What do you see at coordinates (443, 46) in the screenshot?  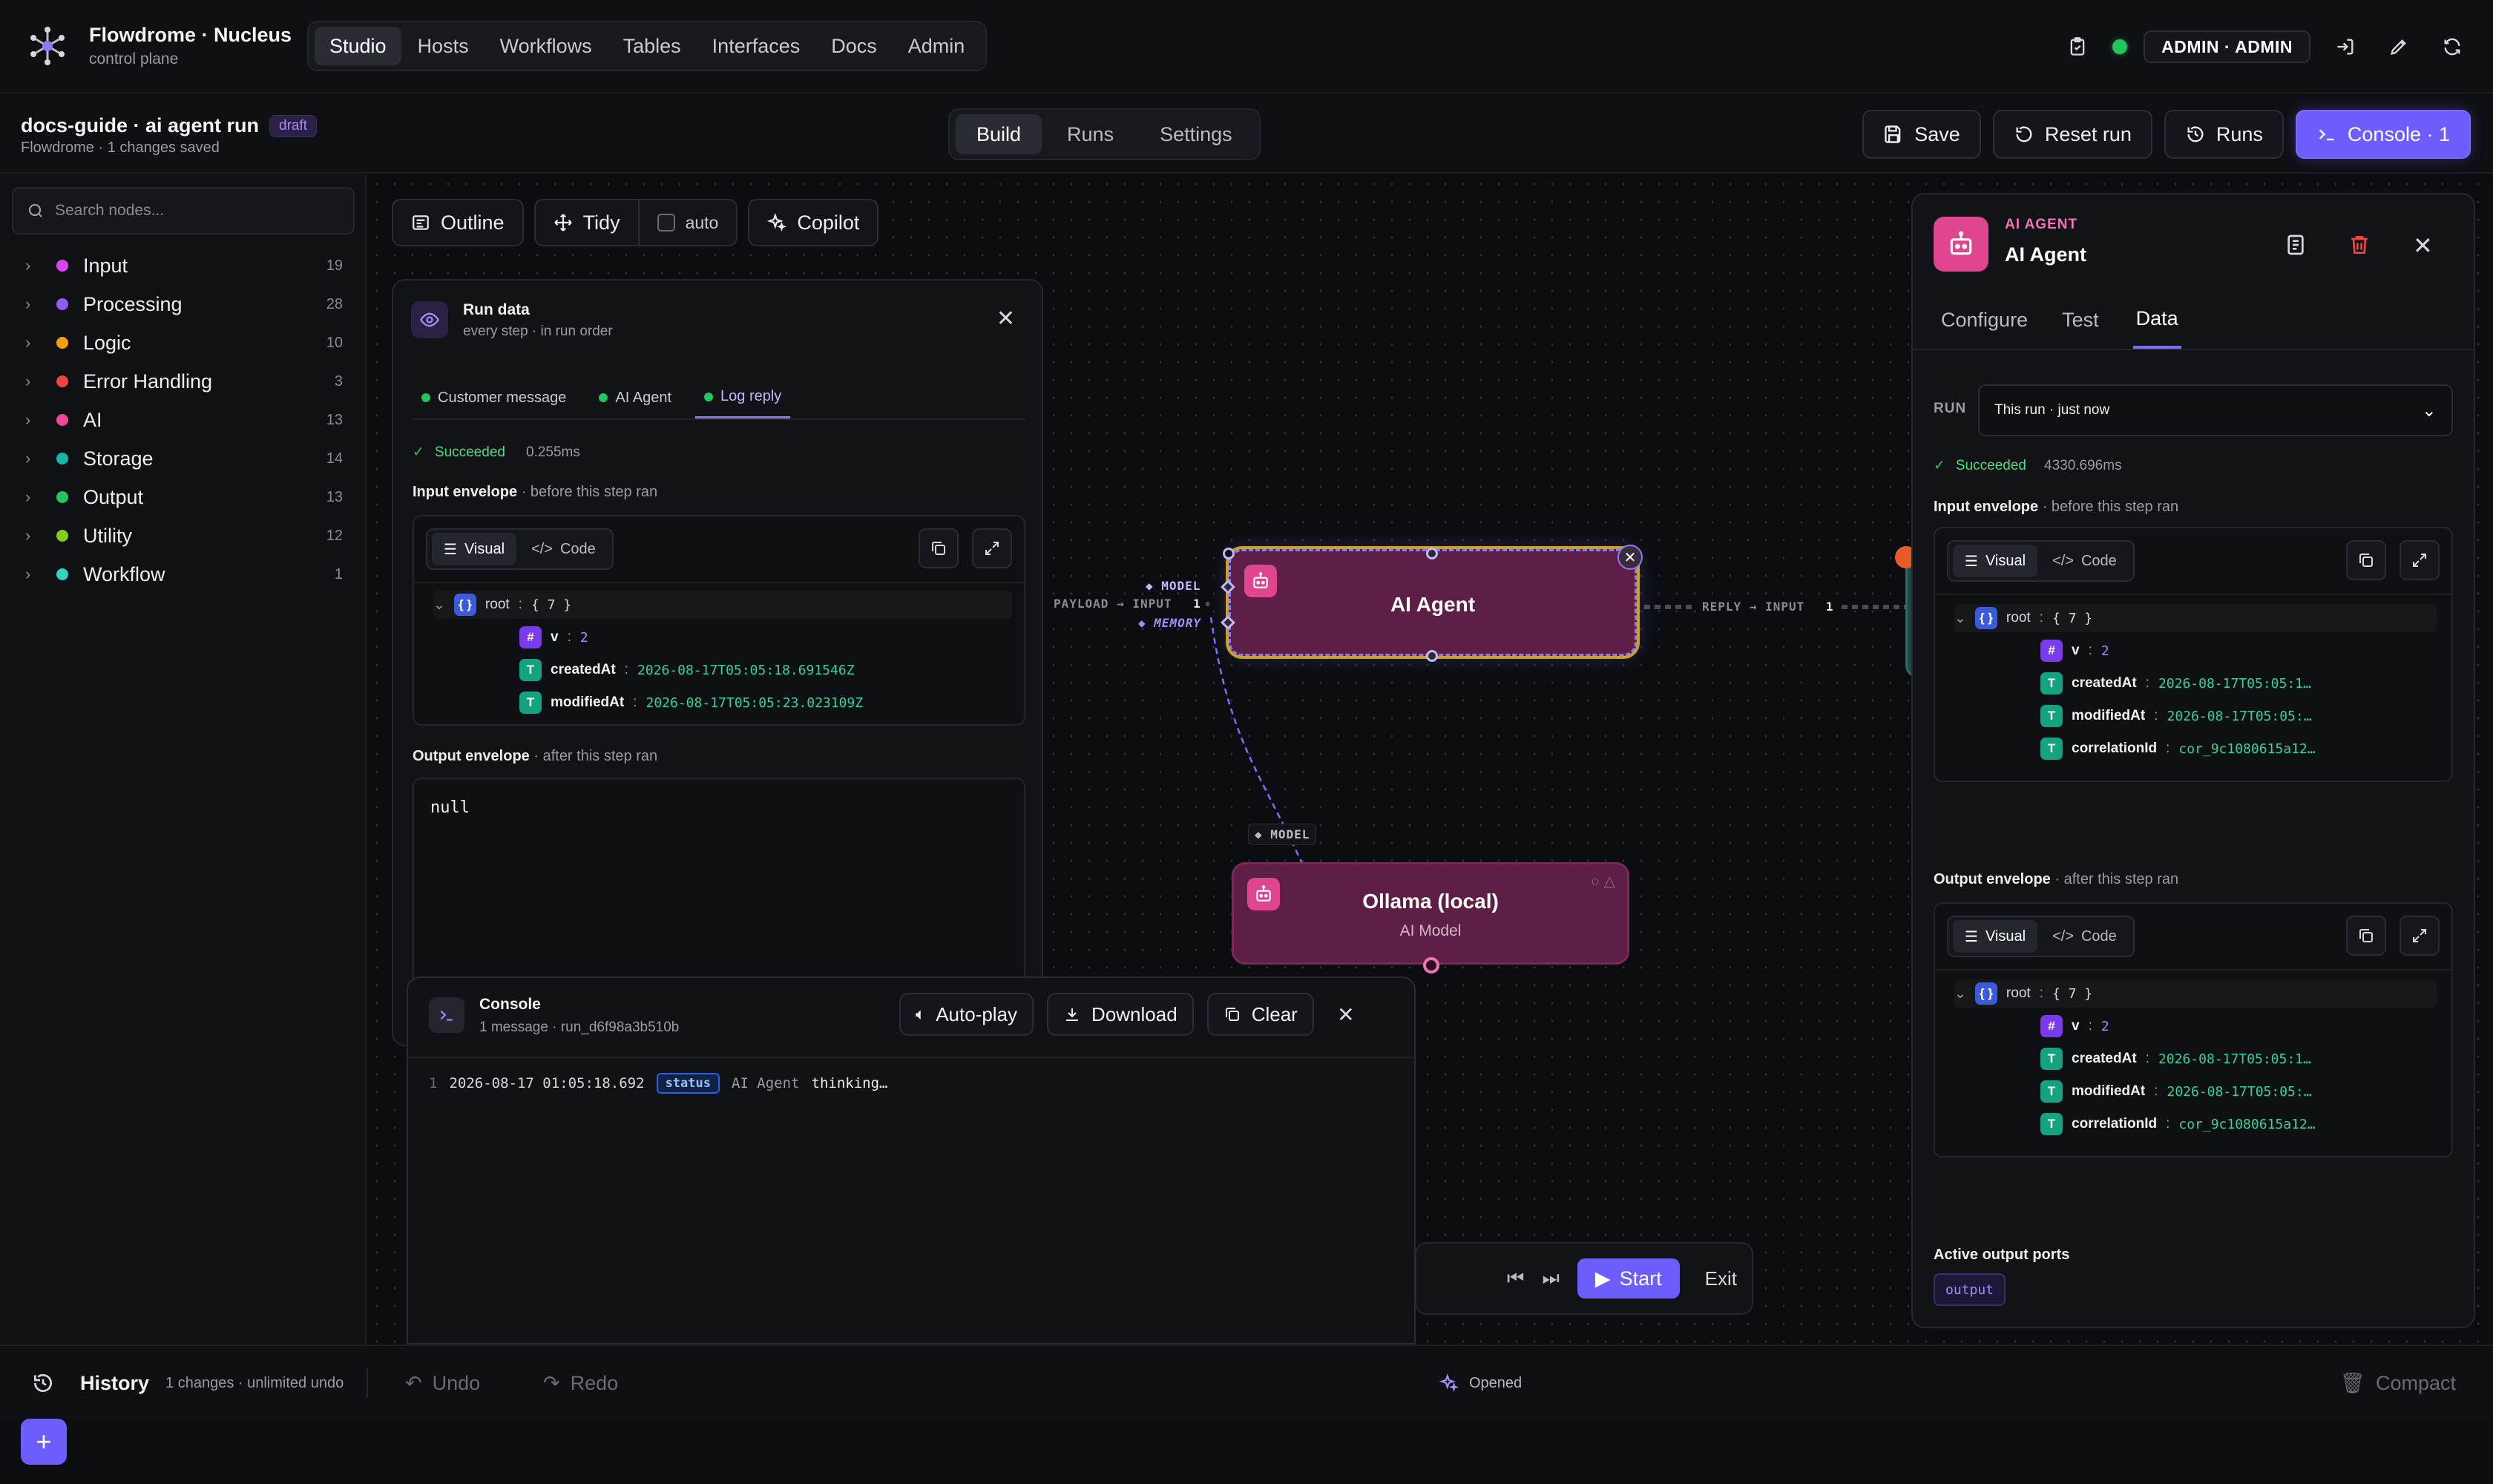 I see `nav-hosts: Hosts` at bounding box center [443, 46].